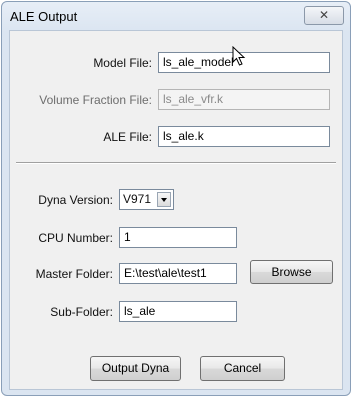  Describe the element at coordinates (178, 273) in the screenshot. I see `master-folder-input: E:\test\ale\test1` at that location.